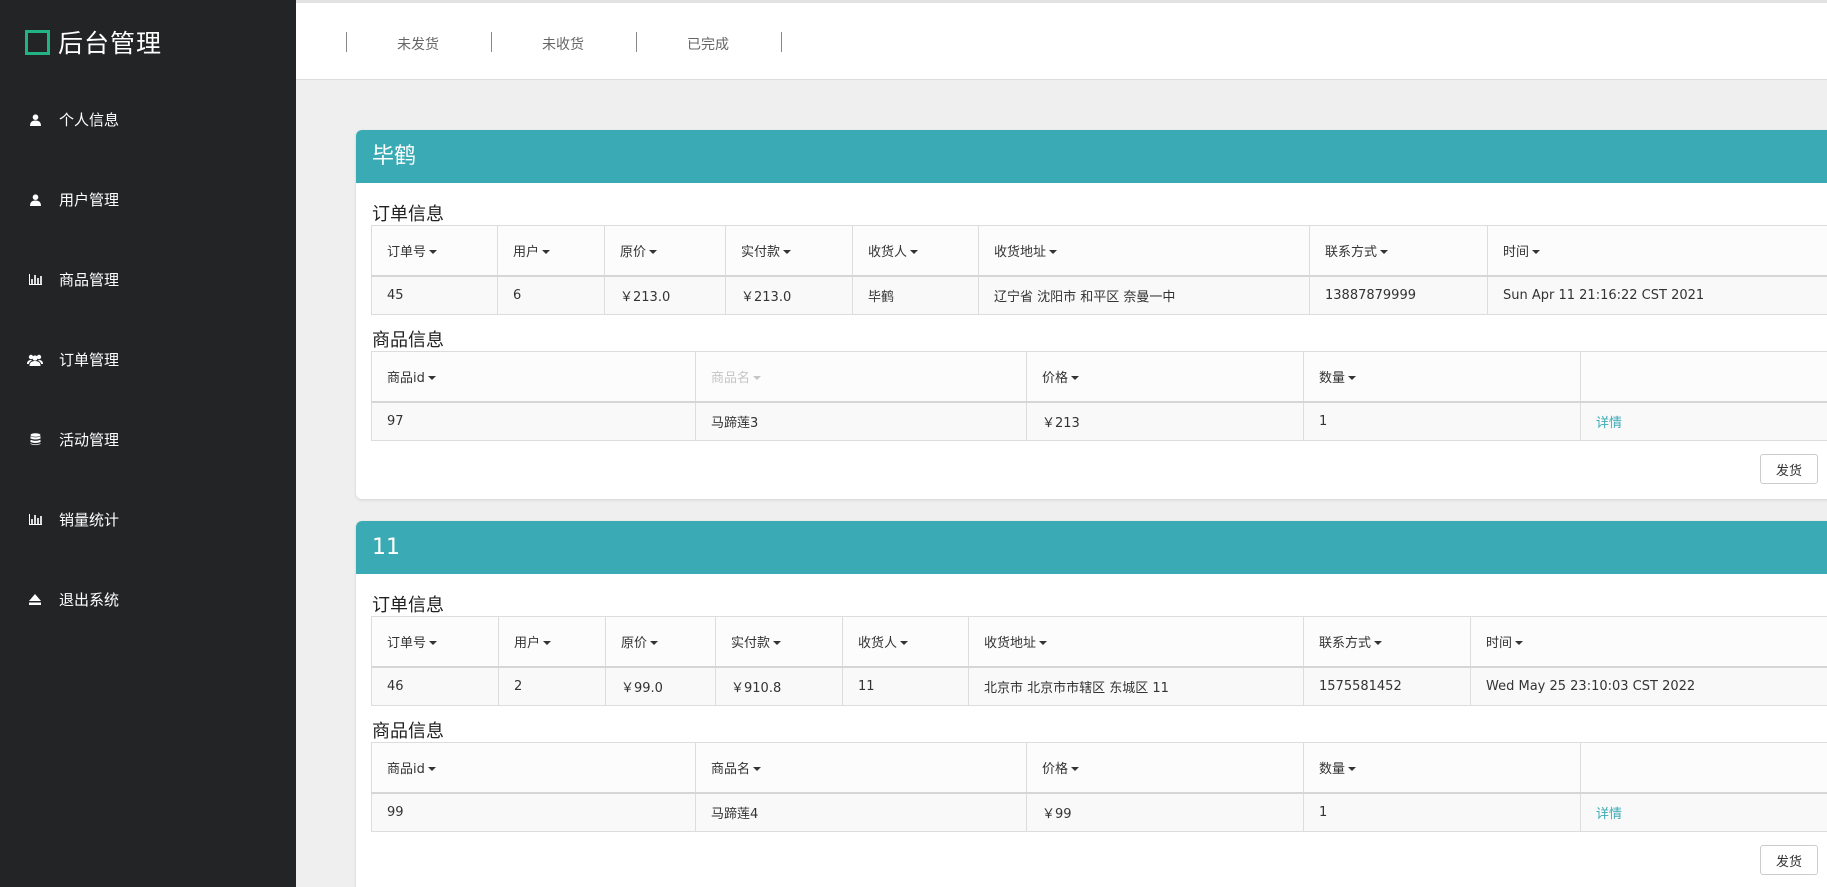  What do you see at coordinates (533, 421) in the screenshot?
I see `product-id-cell: 97` at bounding box center [533, 421].